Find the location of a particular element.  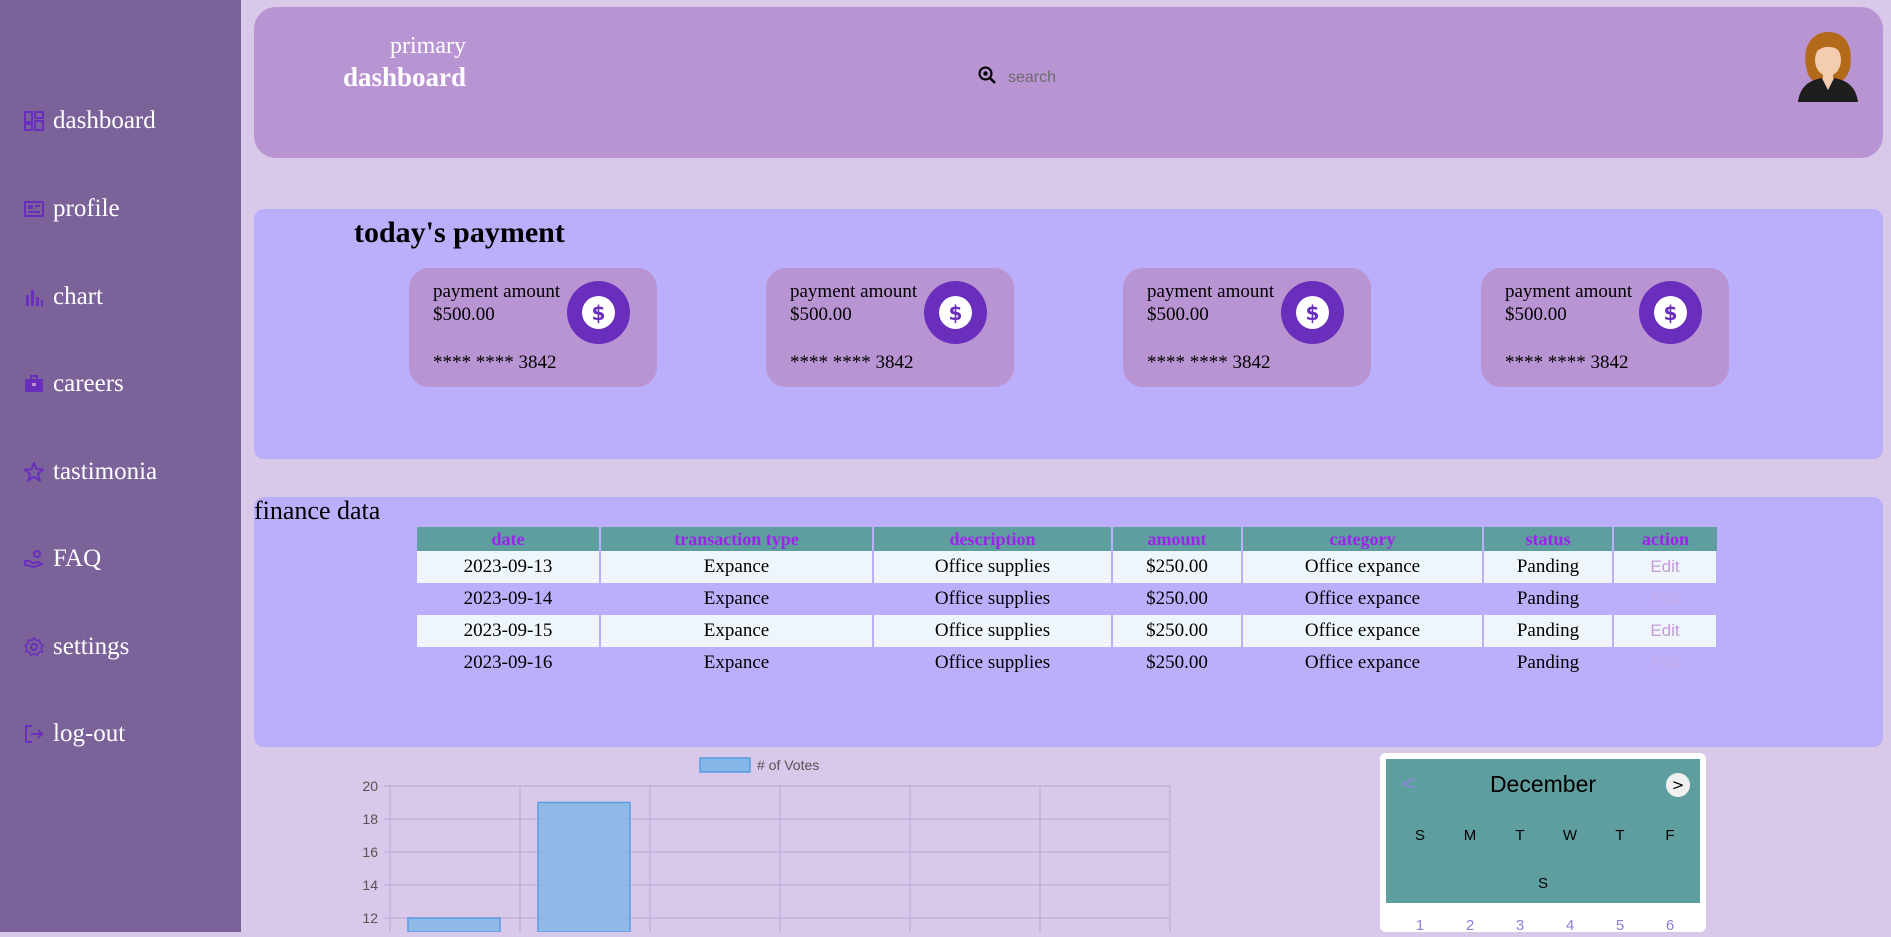

brand-subtitle: primary is located at coordinates (428, 46).